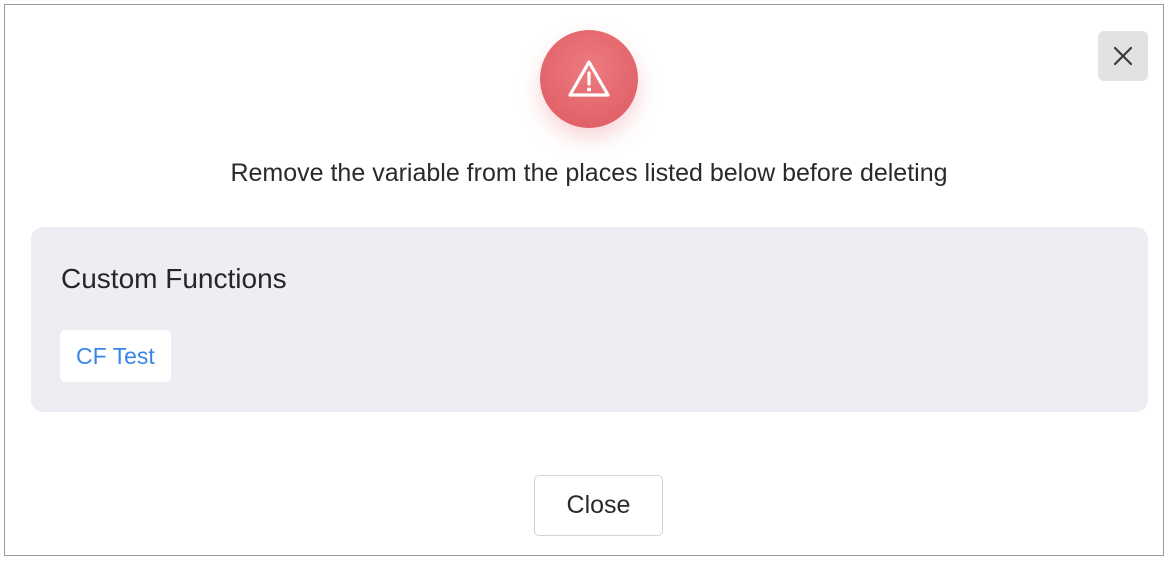  I want to click on close-button: Close, so click(598, 505).